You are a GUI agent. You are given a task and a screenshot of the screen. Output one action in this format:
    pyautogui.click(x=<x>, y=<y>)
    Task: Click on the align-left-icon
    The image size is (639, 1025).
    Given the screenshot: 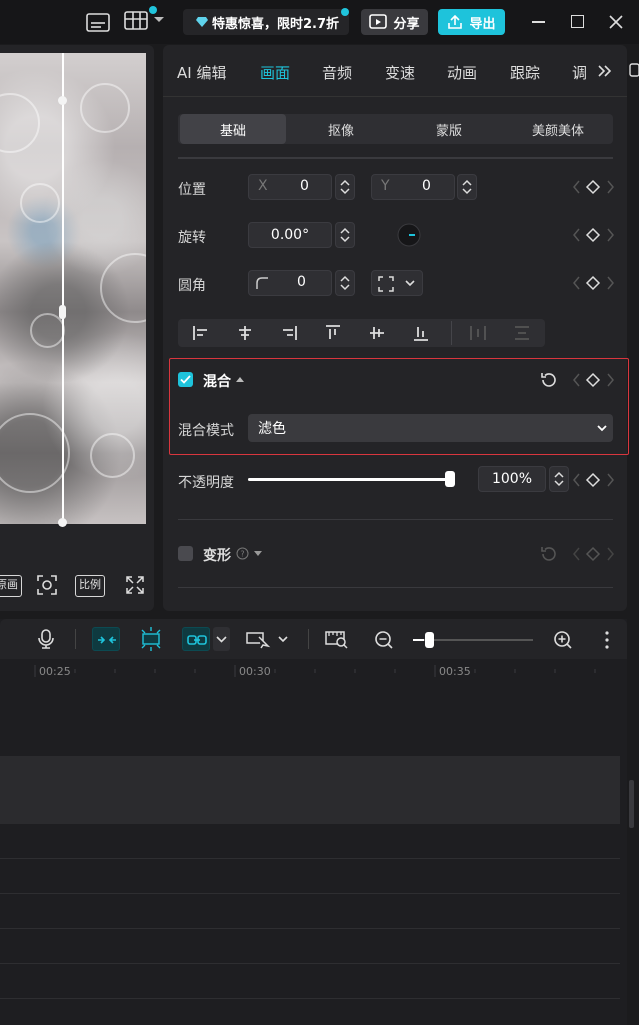 What is the action you would take?
    pyautogui.click(x=201, y=333)
    